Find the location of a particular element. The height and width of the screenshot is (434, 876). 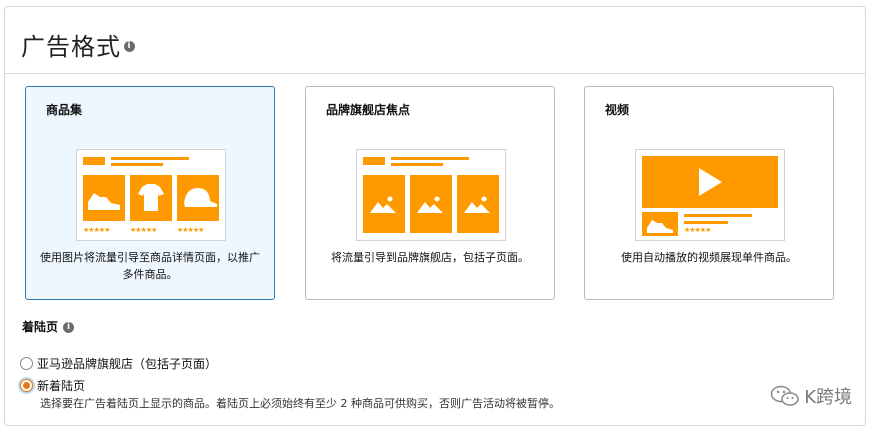

wechat-icon is located at coordinates (784, 395).